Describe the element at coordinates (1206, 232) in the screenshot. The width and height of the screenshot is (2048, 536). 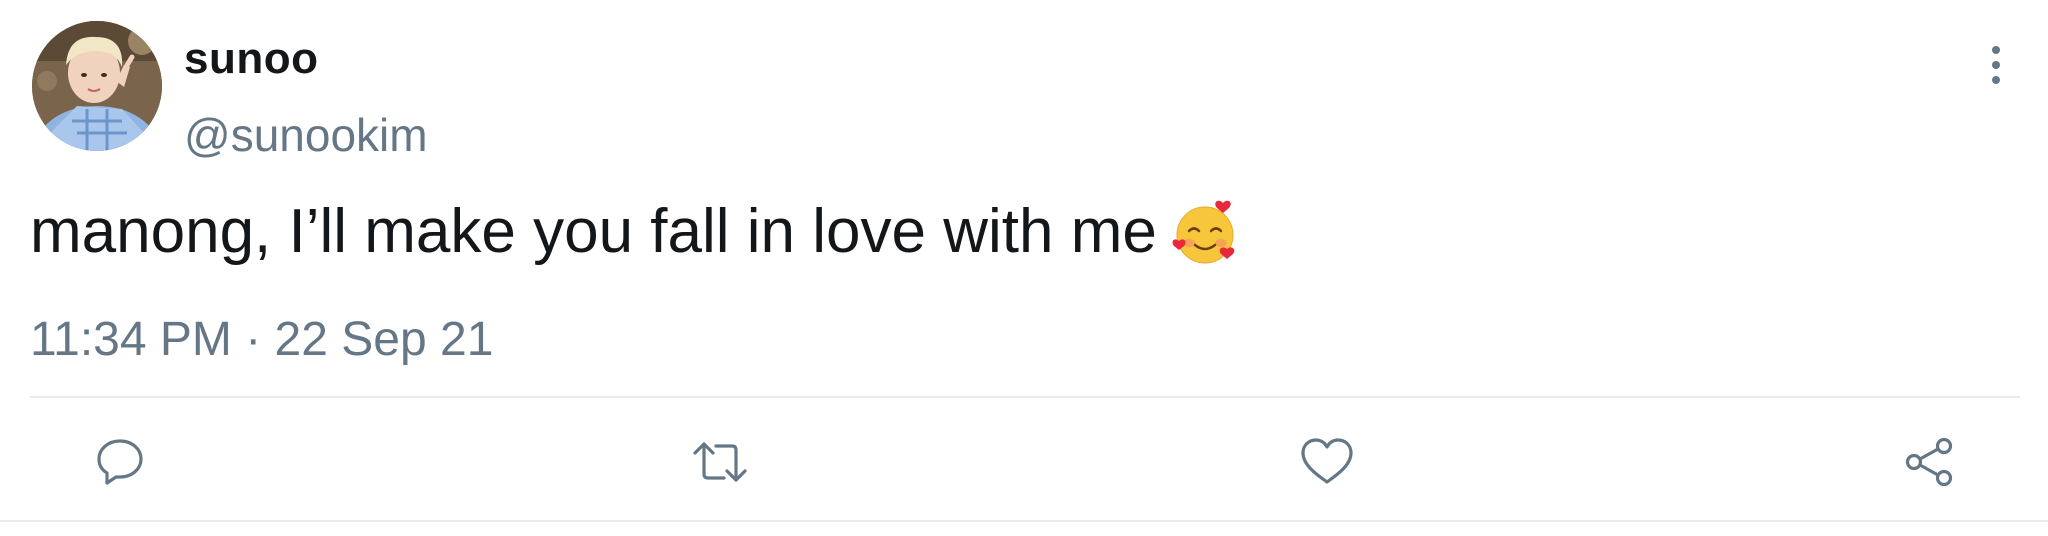
I see `smiling-face-with-hearts-icon` at that location.